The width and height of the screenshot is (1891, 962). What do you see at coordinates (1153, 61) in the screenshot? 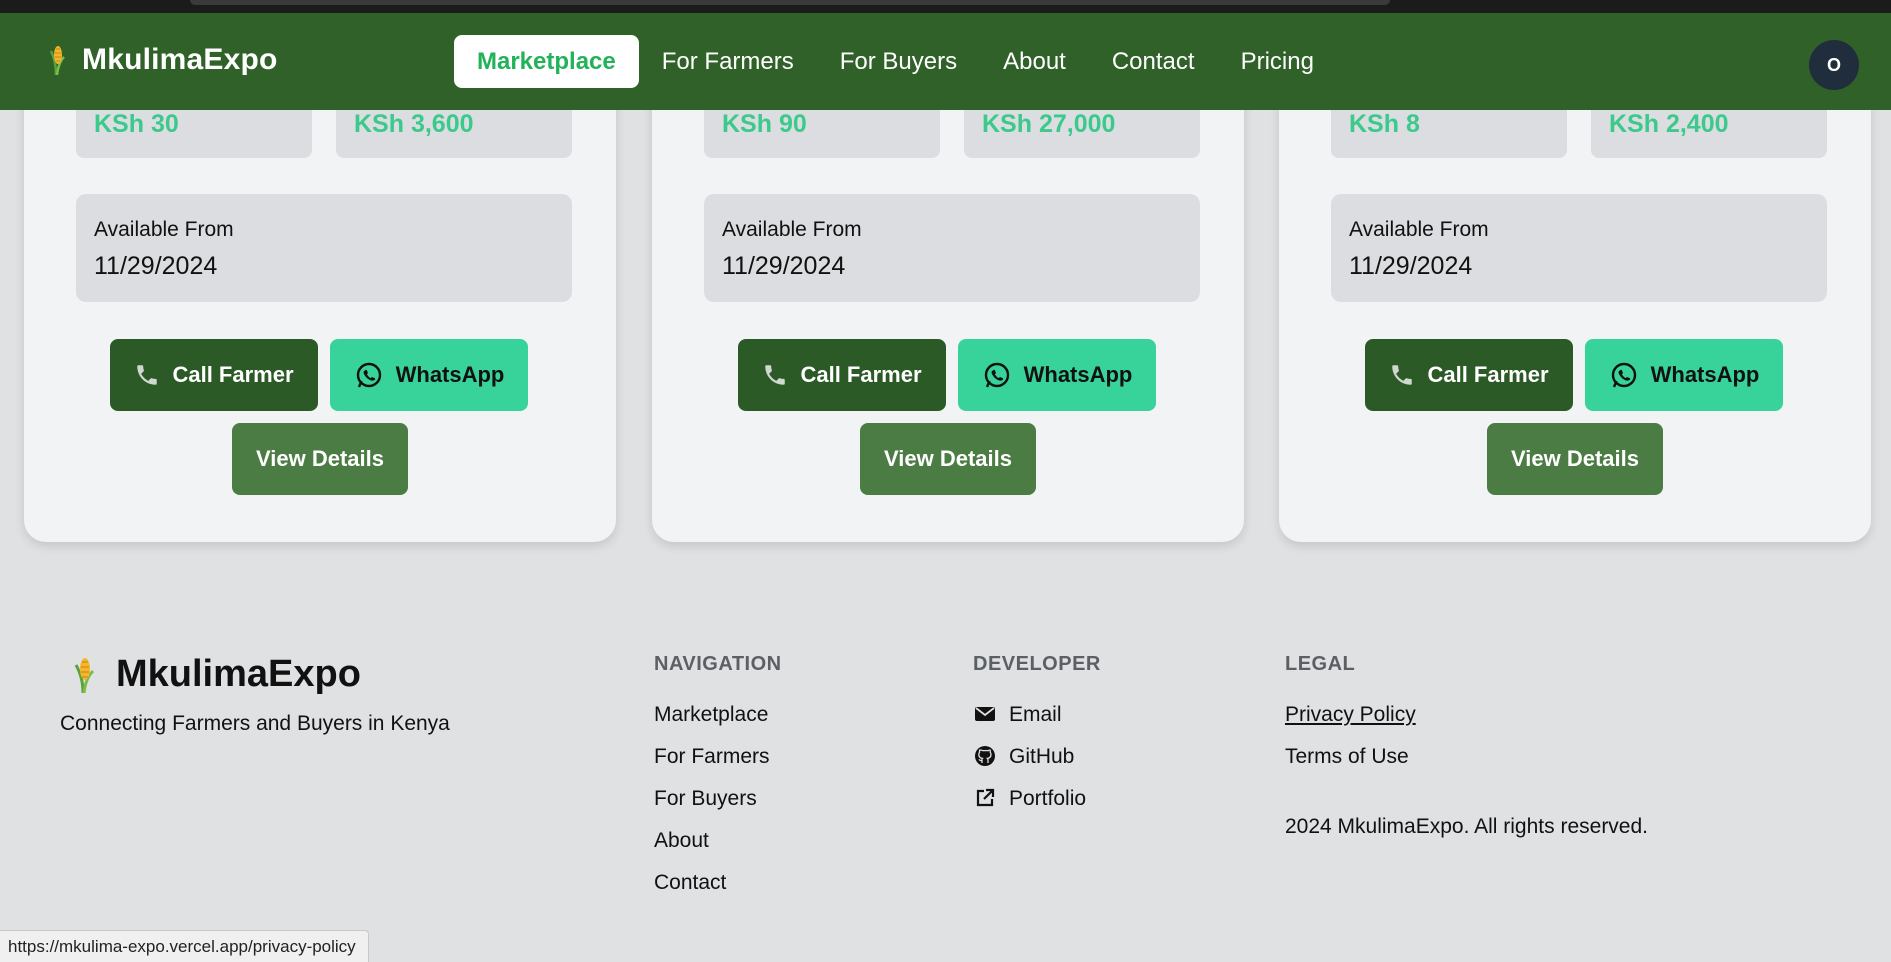
I see `nav-contact: Contact` at bounding box center [1153, 61].